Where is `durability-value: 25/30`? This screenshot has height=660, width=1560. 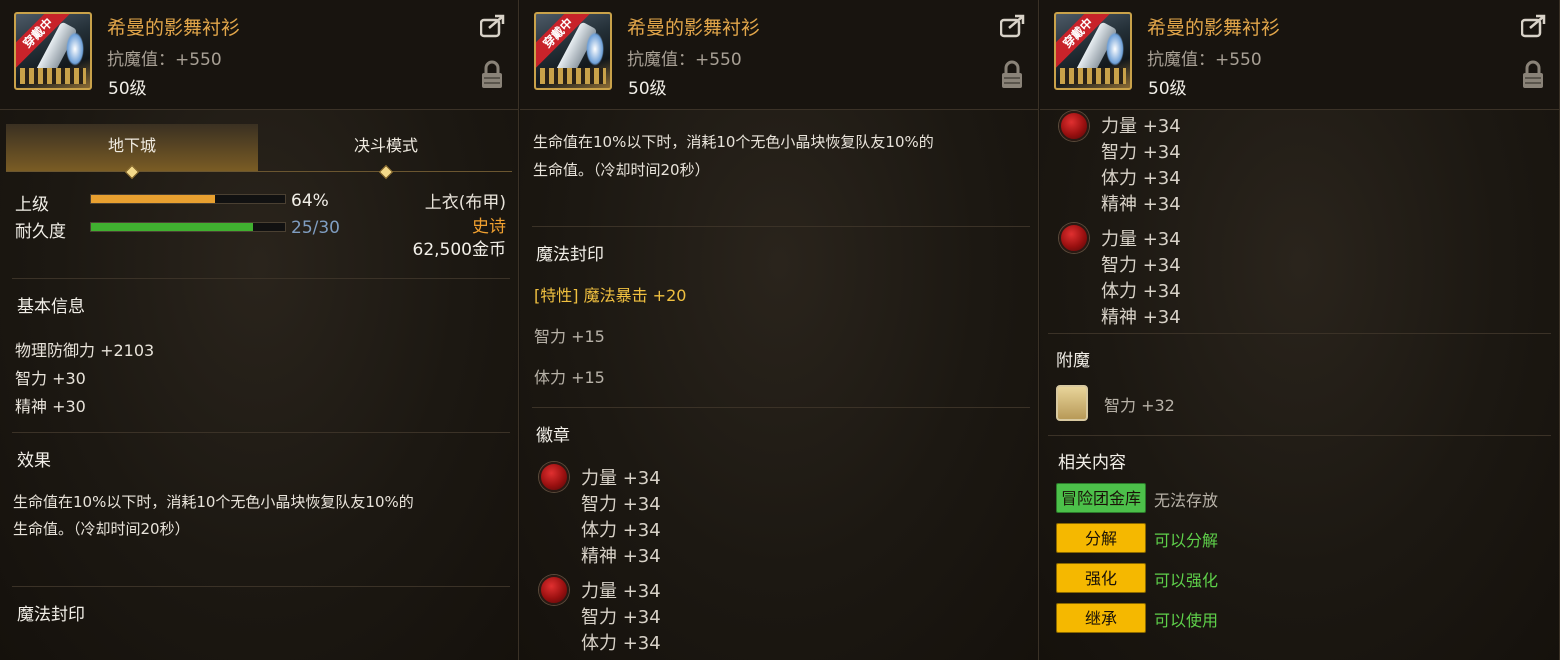
durability-value: 25/30 is located at coordinates (315, 228).